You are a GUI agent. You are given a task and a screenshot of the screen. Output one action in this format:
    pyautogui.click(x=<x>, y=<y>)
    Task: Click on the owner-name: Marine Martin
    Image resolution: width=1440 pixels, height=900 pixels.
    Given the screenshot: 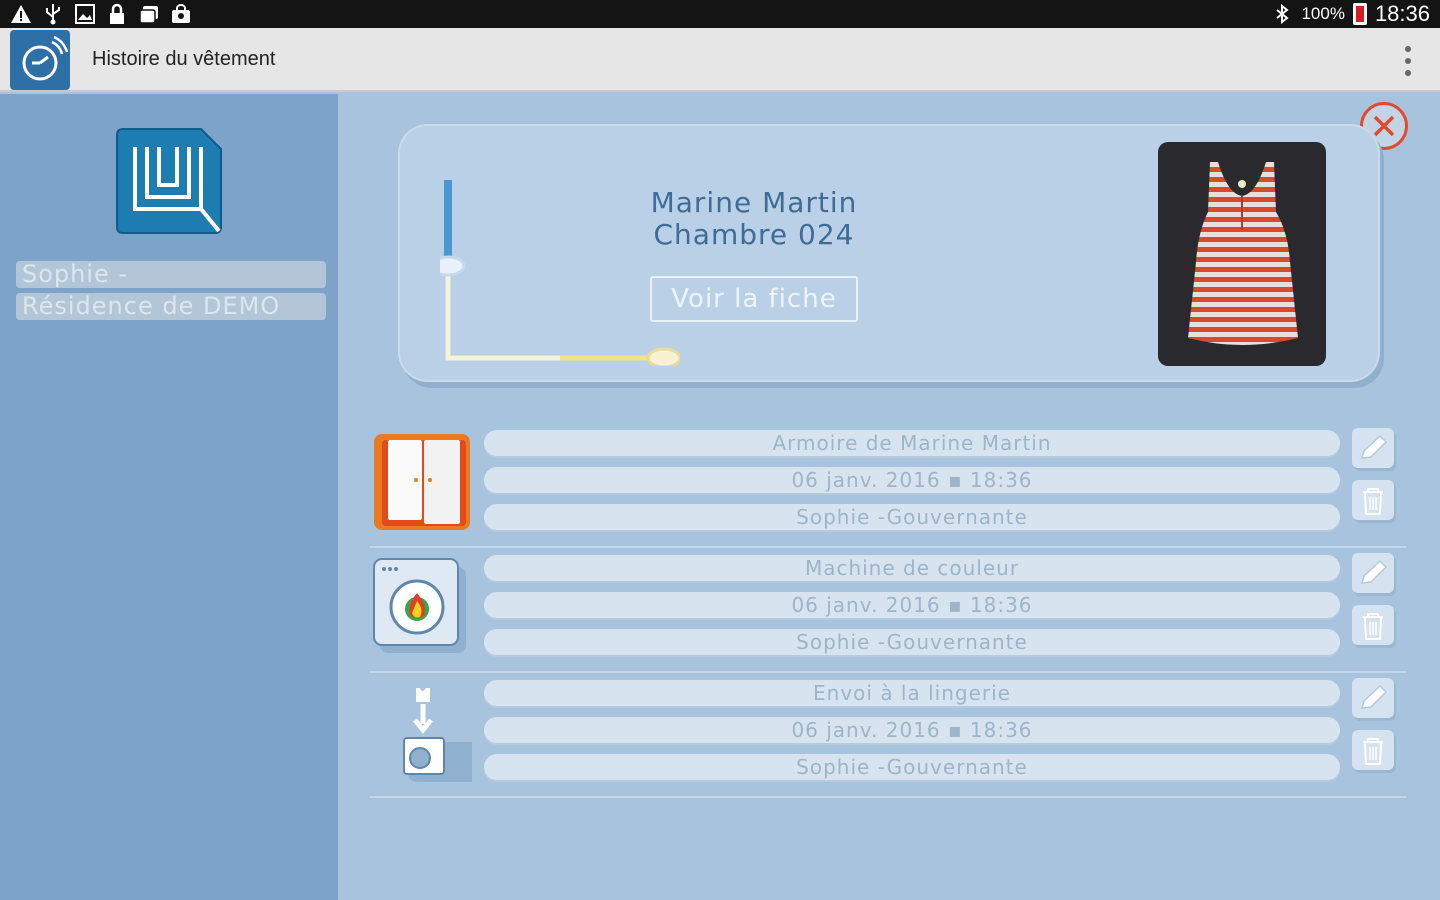 What is the action you would take?
    pyautogui.click(x=754, y=202)
    